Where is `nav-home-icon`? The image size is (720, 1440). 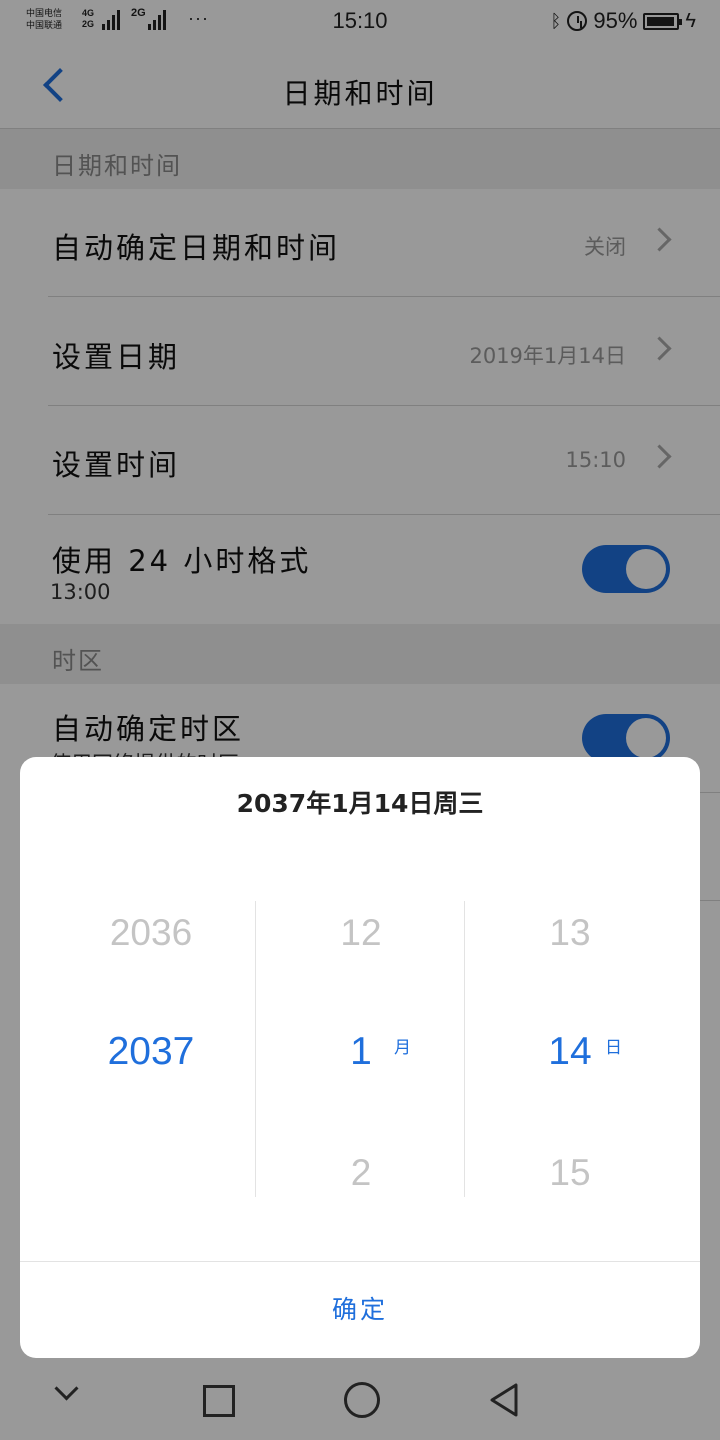
nav-home-icon is located at coordinates (362, 1400).